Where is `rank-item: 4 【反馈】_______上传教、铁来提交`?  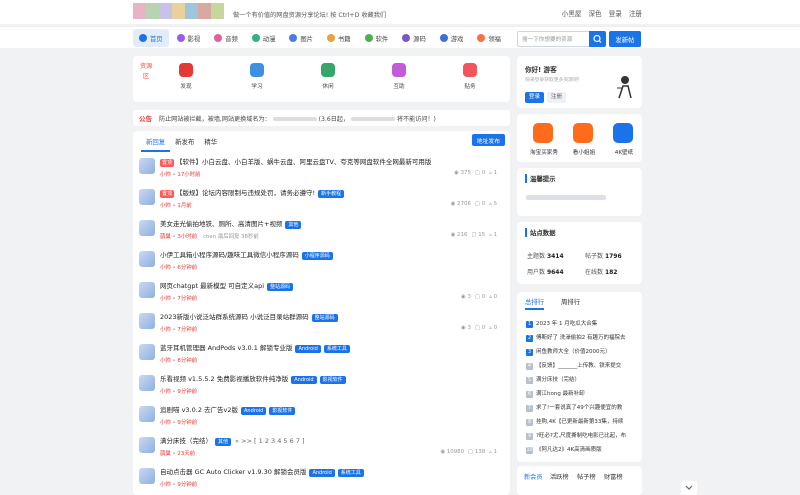
rank-item: 4 【反馈】_______上传教、铁来提交 is located at coordinates (573, 365).